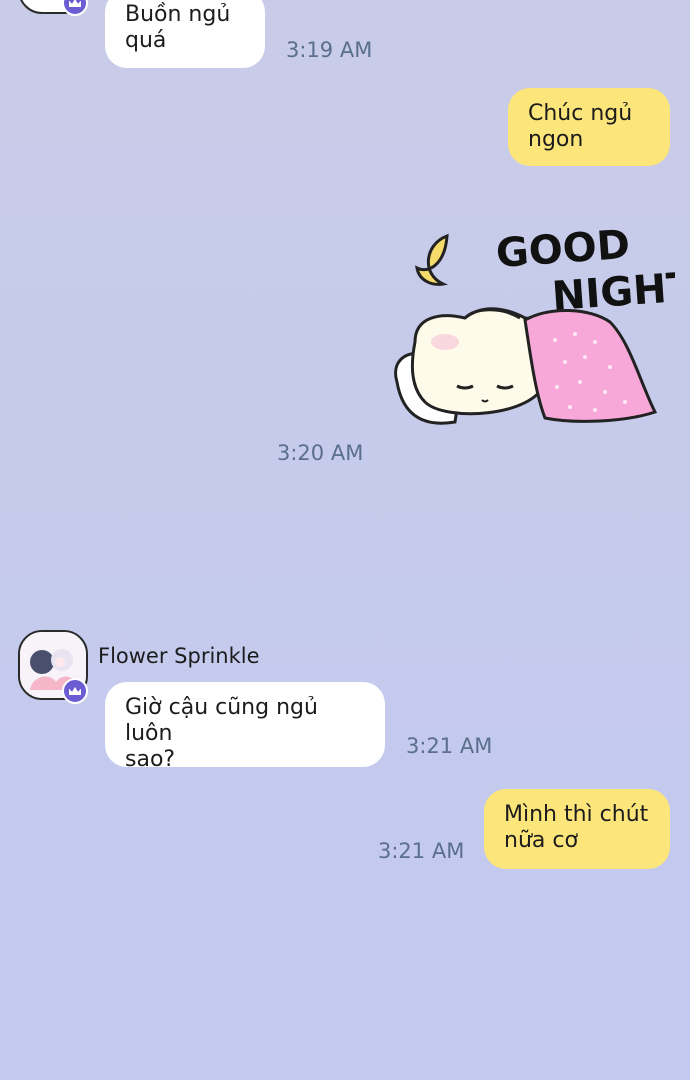 This screenshot has width=690, height=1080. Describe the element at coordinates (589, 127) in the screenshot. I see `message-bubble-outgoing: Chúc ngủ ngon` at that location.